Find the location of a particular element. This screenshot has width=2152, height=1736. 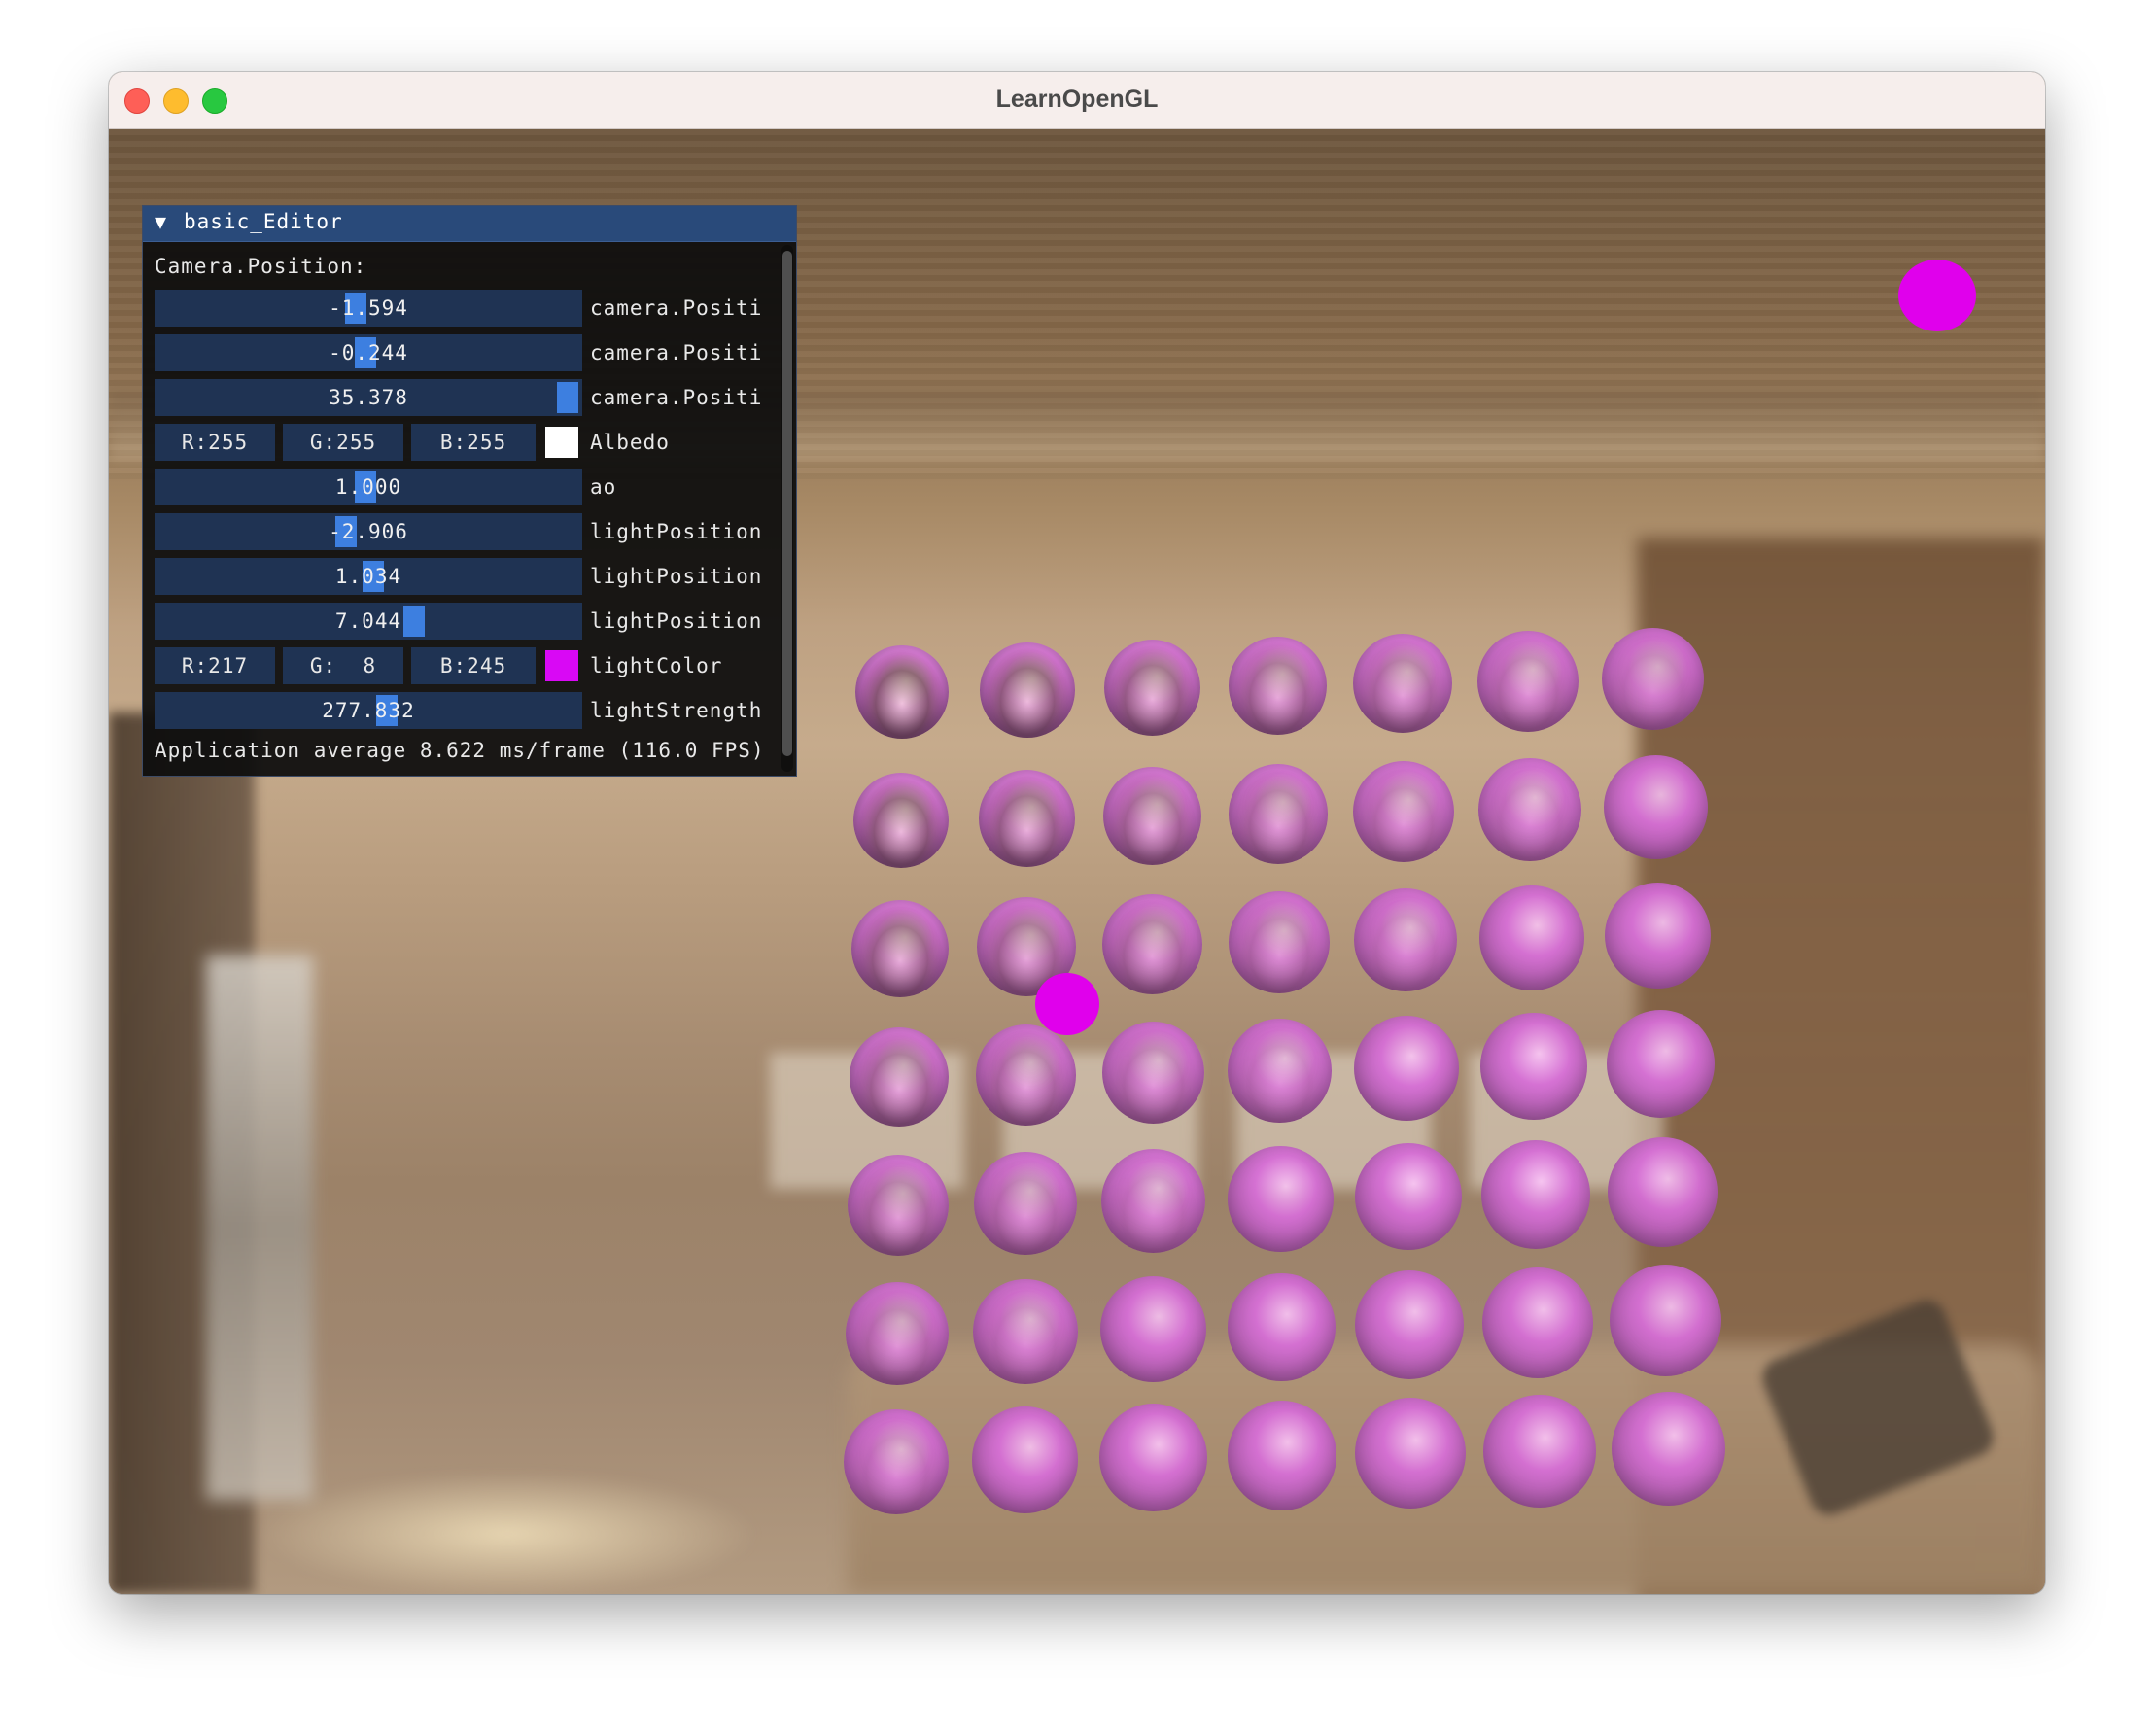

panel-title-bar: ▼ basic_Editor is located at coordinates (469, 224).